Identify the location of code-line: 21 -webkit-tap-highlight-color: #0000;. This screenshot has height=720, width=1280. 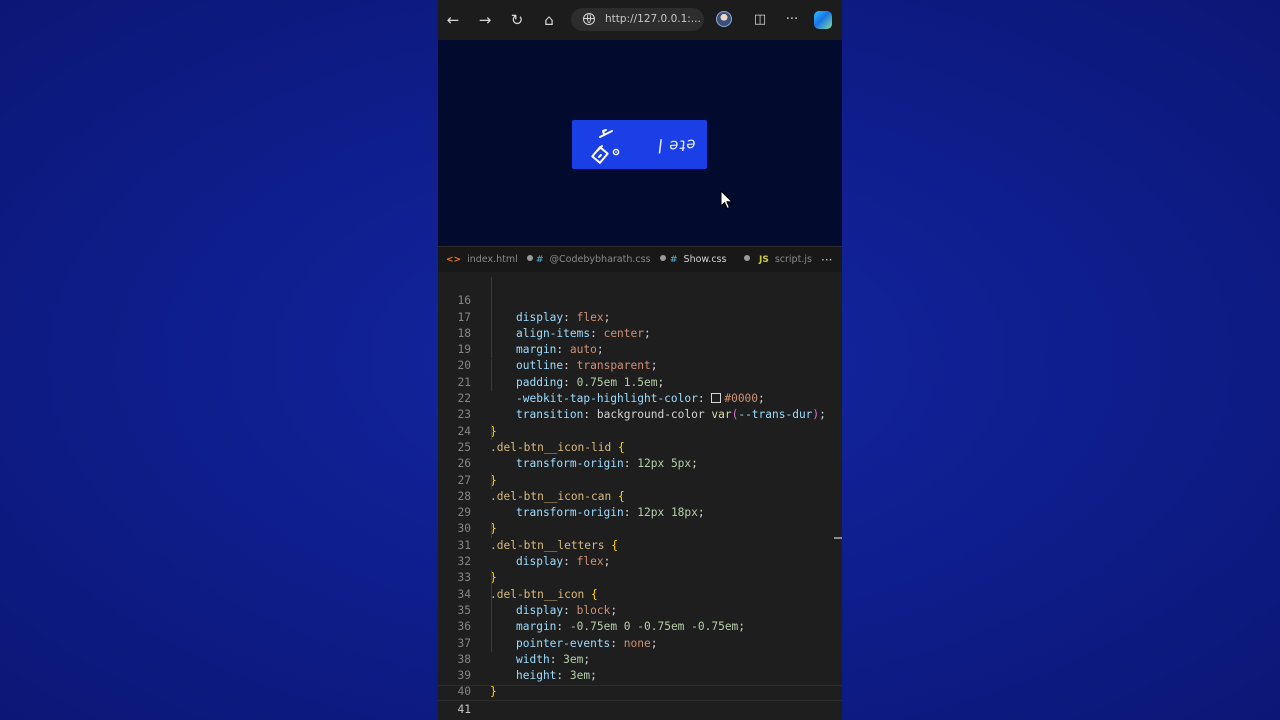
(640, 381).